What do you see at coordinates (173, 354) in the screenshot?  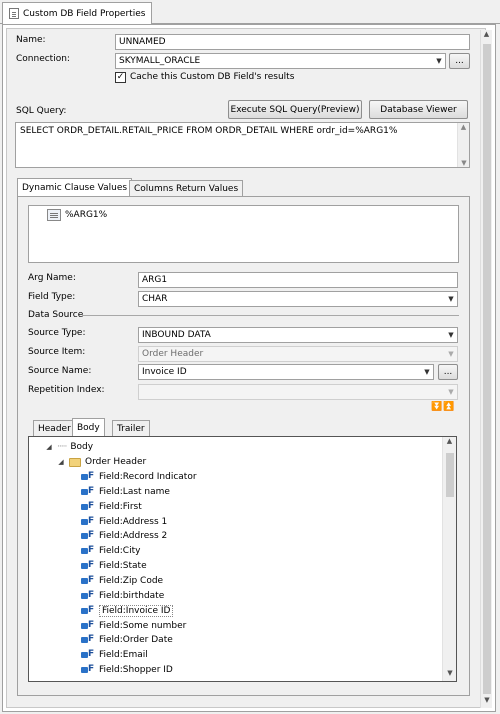 I see `source-item-value: Order Header` at bounding box center [173, 354].